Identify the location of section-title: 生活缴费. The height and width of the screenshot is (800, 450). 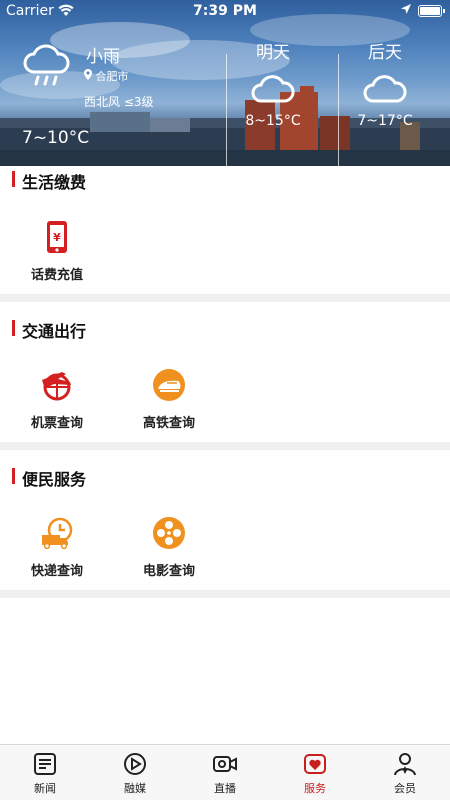
(54, 182).